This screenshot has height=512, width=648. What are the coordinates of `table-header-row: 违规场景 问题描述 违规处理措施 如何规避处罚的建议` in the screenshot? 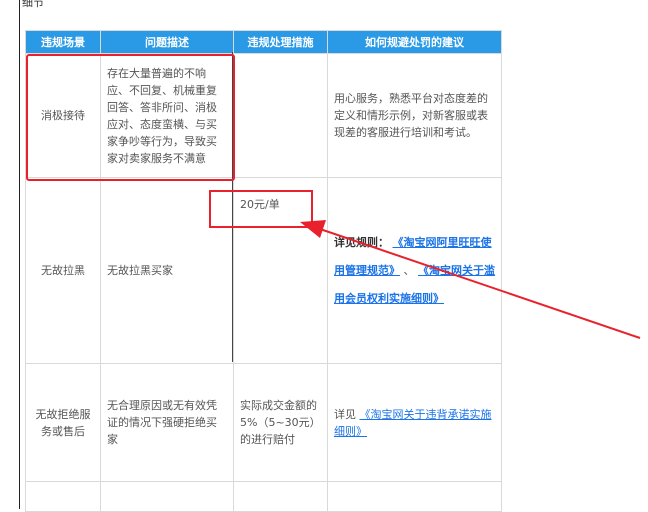 It's located at (263, 42).